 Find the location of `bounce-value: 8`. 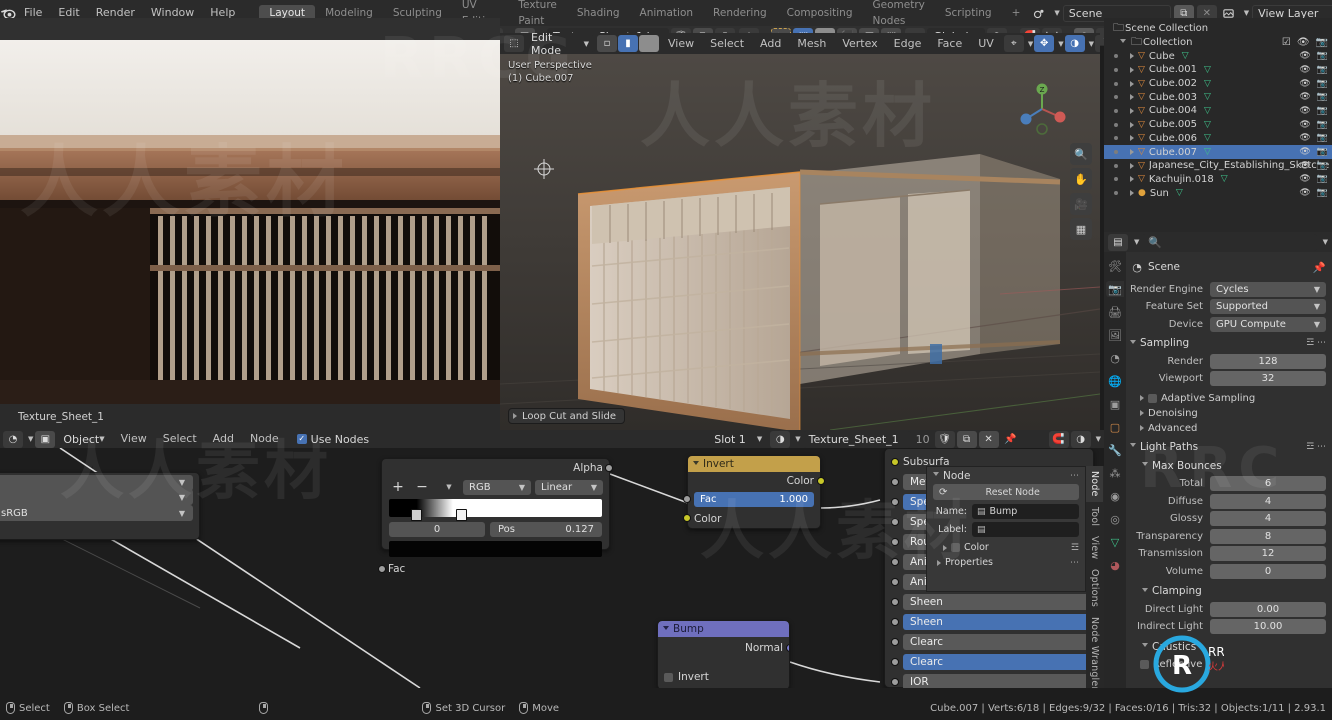

bounce-value: 8 is located at coordinates (1268, 536).